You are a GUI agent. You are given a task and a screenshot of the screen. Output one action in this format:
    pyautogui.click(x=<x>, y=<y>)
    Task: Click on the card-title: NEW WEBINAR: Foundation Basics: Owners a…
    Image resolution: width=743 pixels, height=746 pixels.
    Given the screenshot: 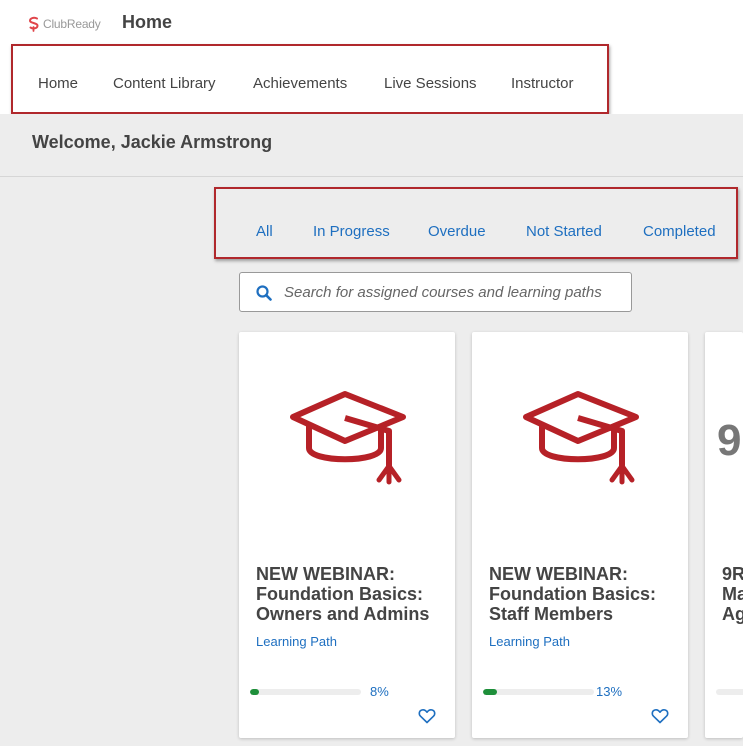 What is the action you would take?
    pyautogui.click(x=351, y=594)
    